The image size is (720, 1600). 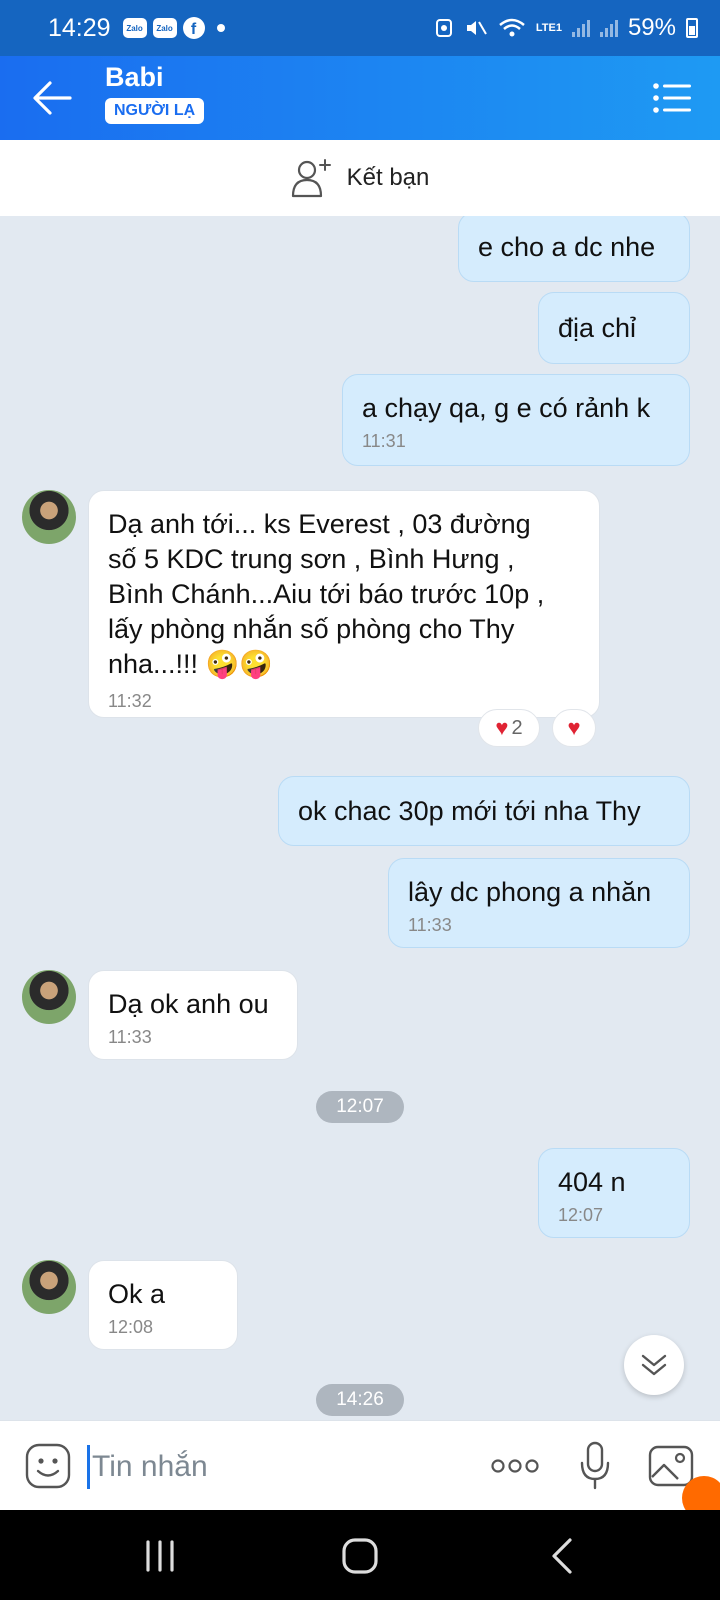 I want to click on message-bubble-incoming: Ok a 12:08, so click(x=163, y=1305).